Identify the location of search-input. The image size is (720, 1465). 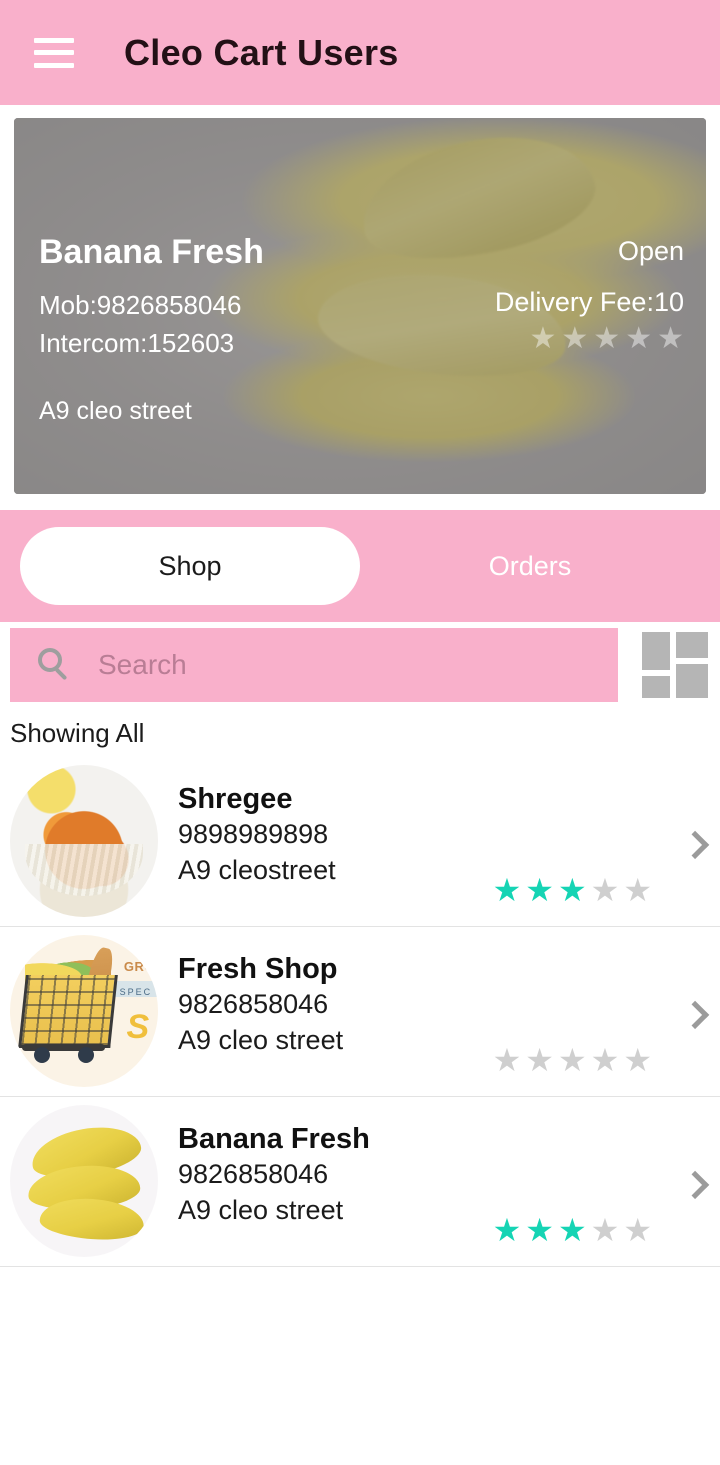
(358, 665).